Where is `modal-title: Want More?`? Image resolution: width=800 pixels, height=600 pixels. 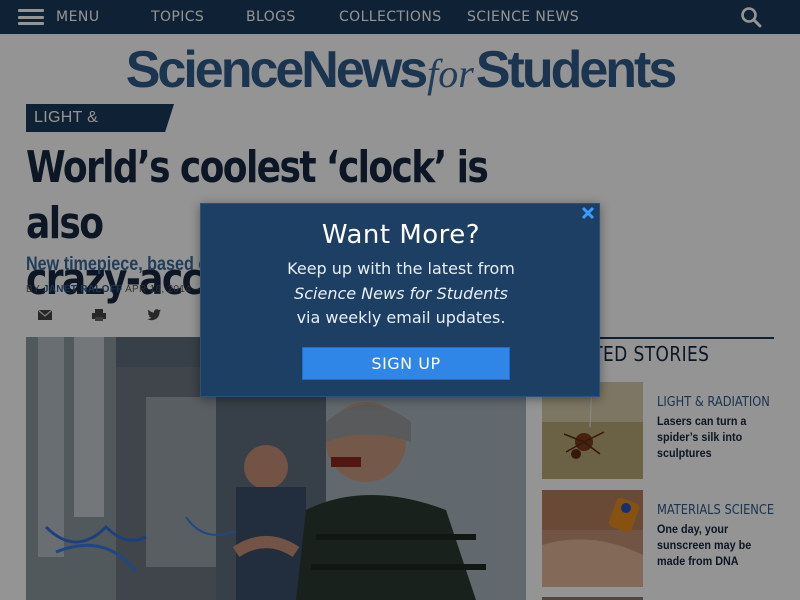 modal-title: Want More? is located at coordinates (401, 235).